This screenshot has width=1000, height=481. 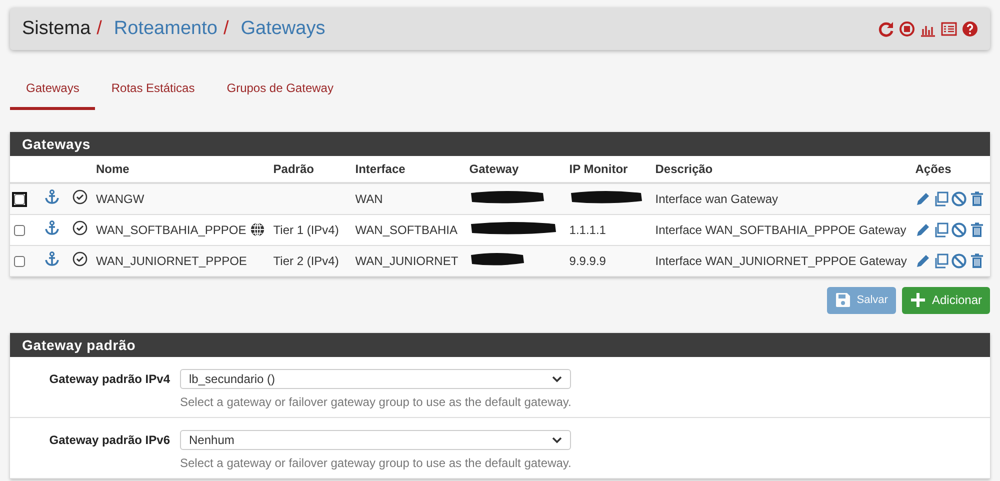 I want to click on table-cell: 9.9.9.9, so click(x=587, y=261).